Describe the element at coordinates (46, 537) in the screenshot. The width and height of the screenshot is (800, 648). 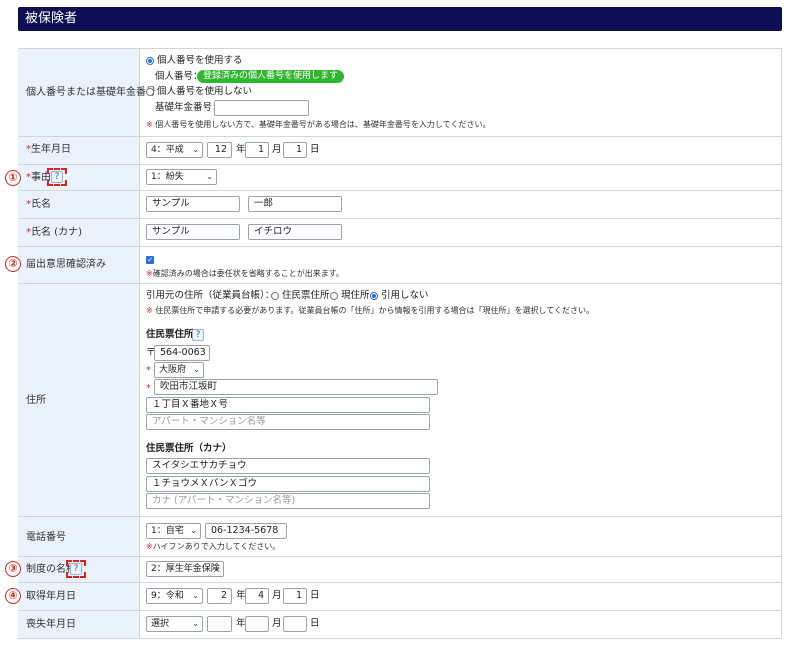
I see `label-phone: 電話番号` at that location.